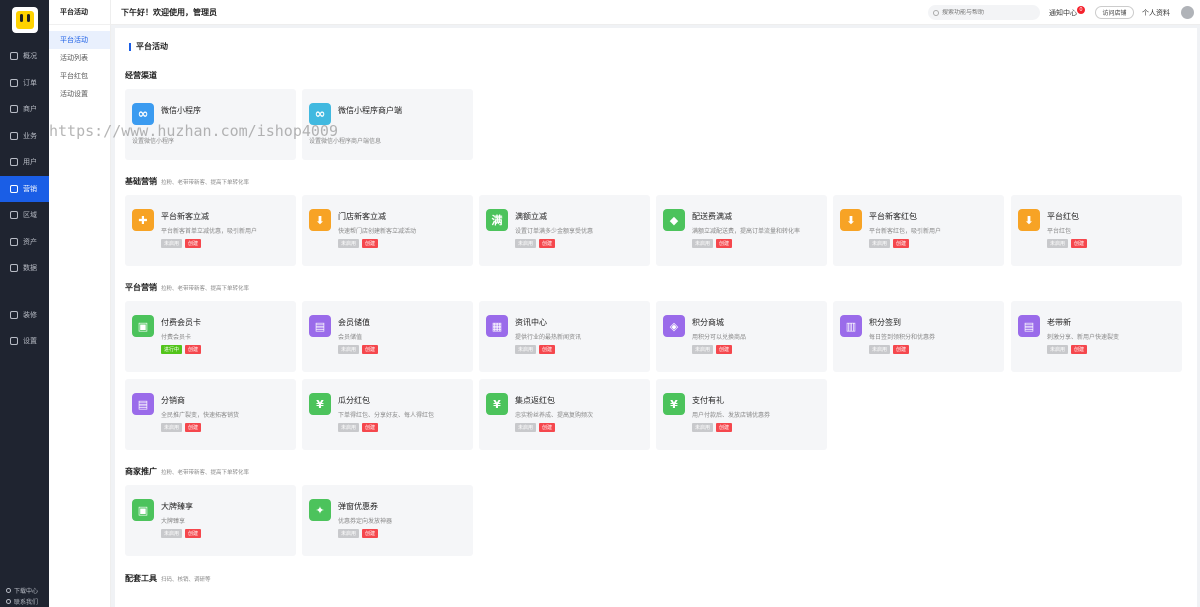 The height and width of the screenshot is (607, 1200). I want to click on sidebar-item-settings: 设置, so click(24, 341).